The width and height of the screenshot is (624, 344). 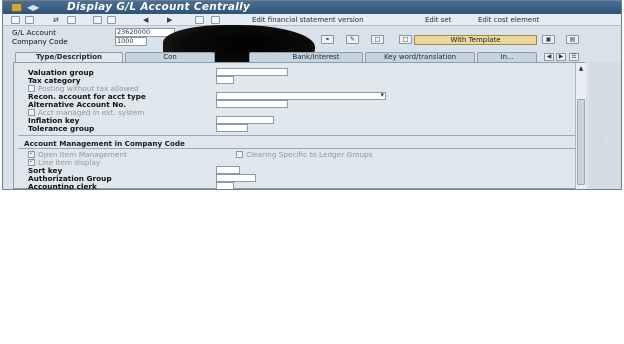 What do you see at coordinates (170, 57) in the screenshot?
I see `tab-control-data: Con` at bounding box center [170, 57].